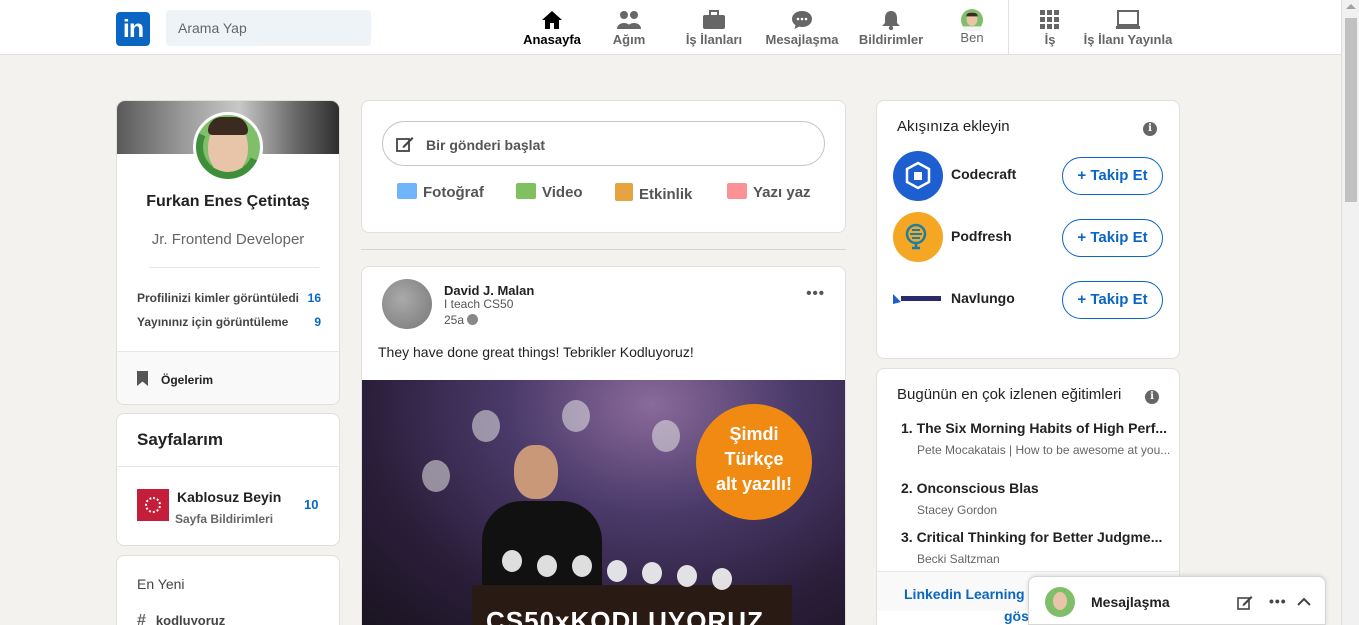 The image size is (1359, 625). What do you see at coordinates (407, 304) in the screenshot?
I see `post-author-avatar` at bounding box center [407, 304].